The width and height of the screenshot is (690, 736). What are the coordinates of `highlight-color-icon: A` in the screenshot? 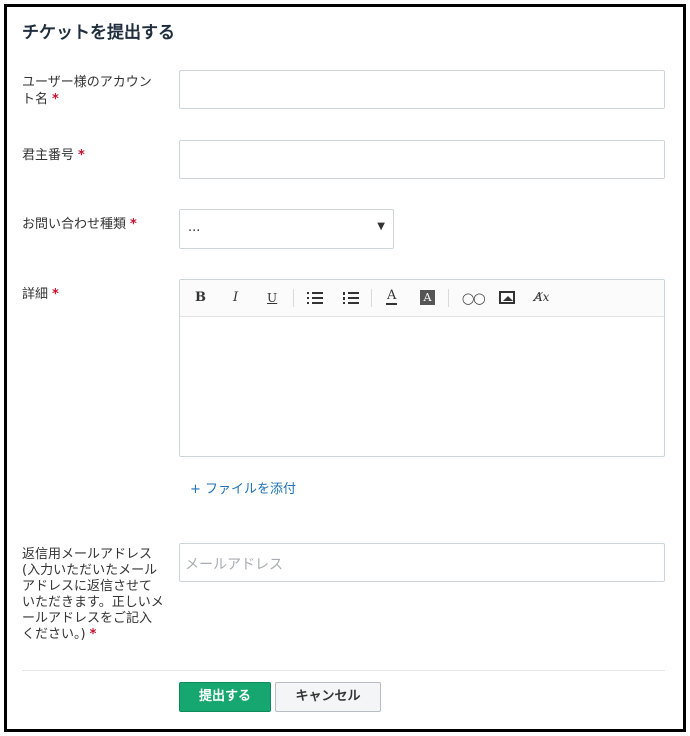 It's located at (427, 297).